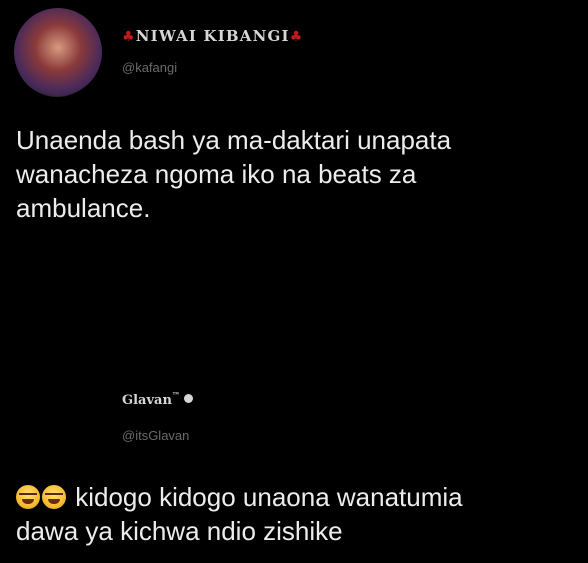 This screenshot has height=563, width=588. What do you see at coordinates (155, 435) in the screenshot?
I see `user-handle: @itsGlavan` at bounding box center [155, 435].